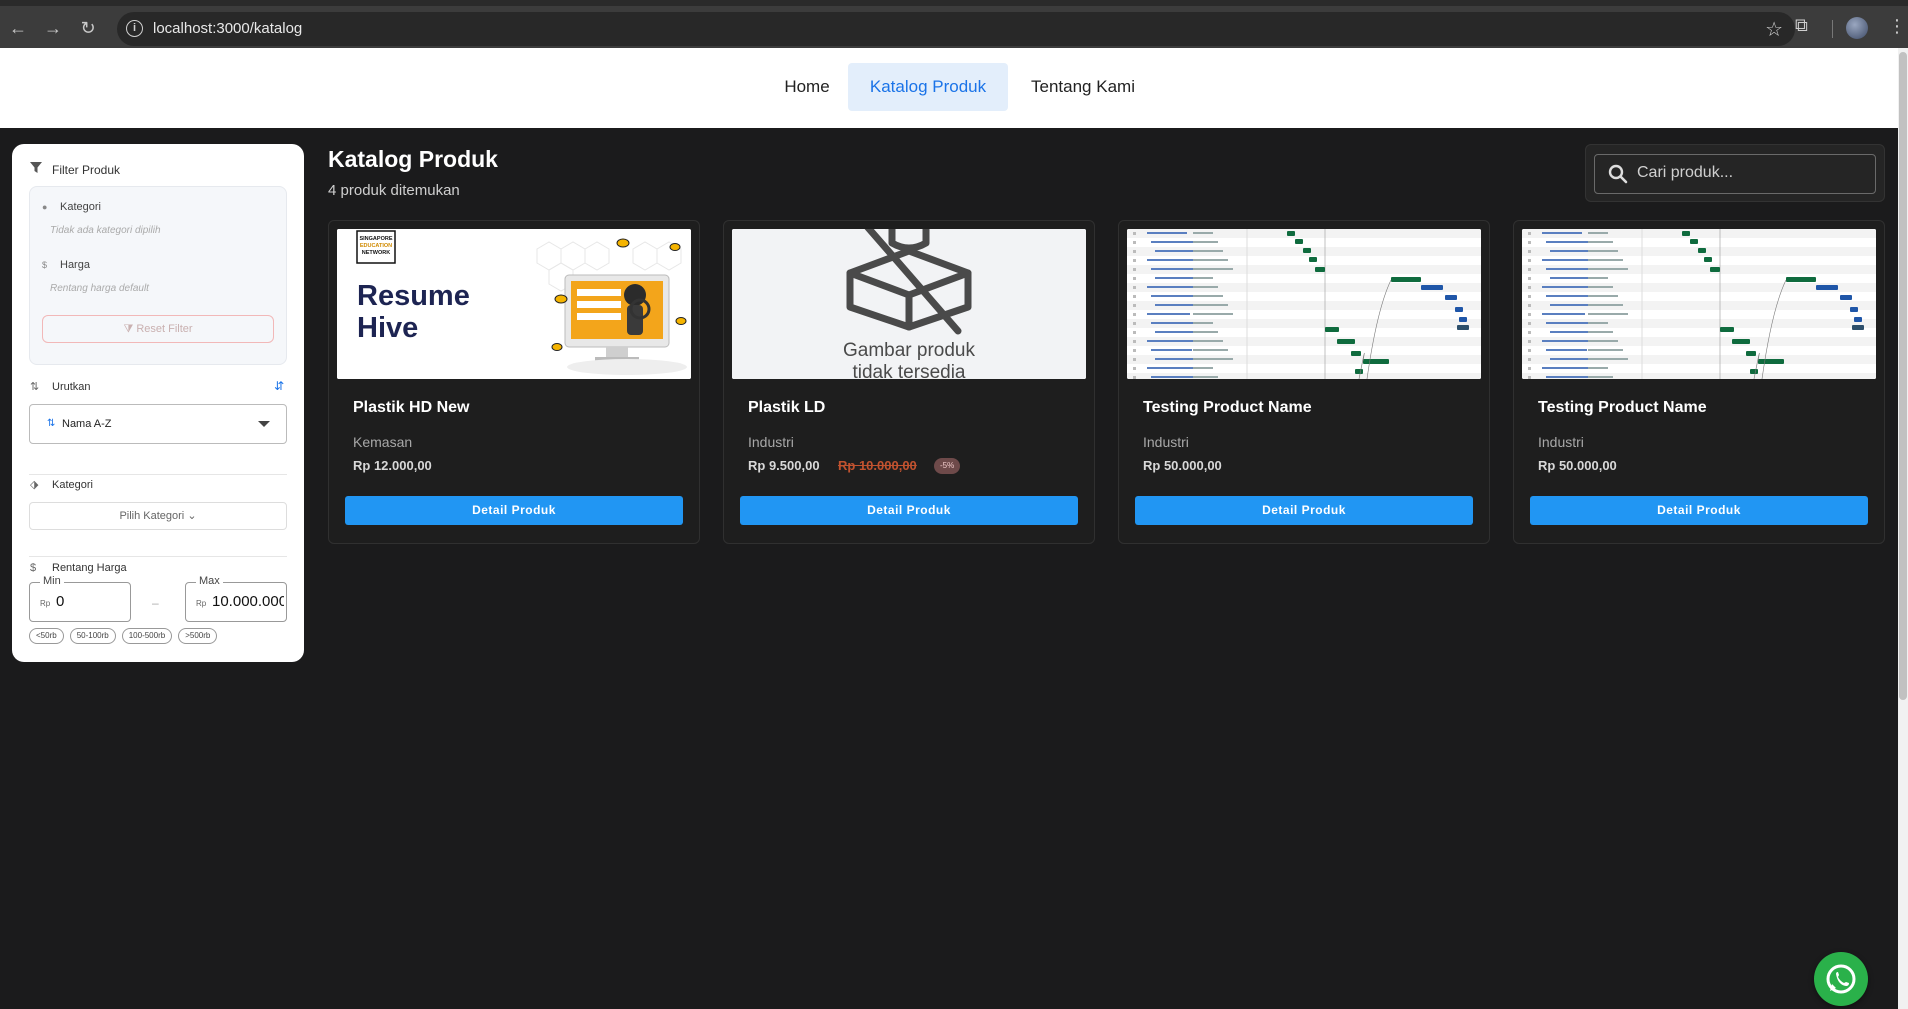 The height and width of the screenshot is (1009, 1908). I want to click on image-unavailable-icon: Gambar produk tidak tersedia, so click(909, 304).